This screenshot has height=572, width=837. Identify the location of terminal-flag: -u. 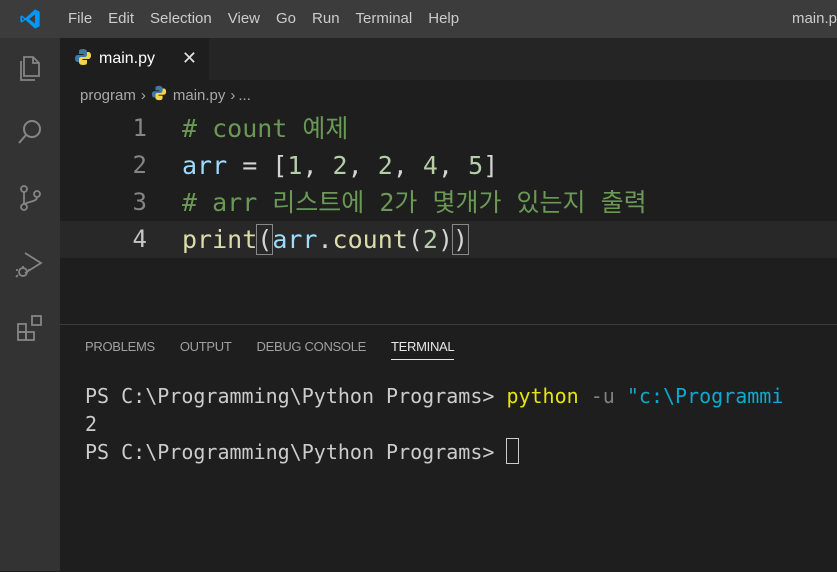
(602, 396).